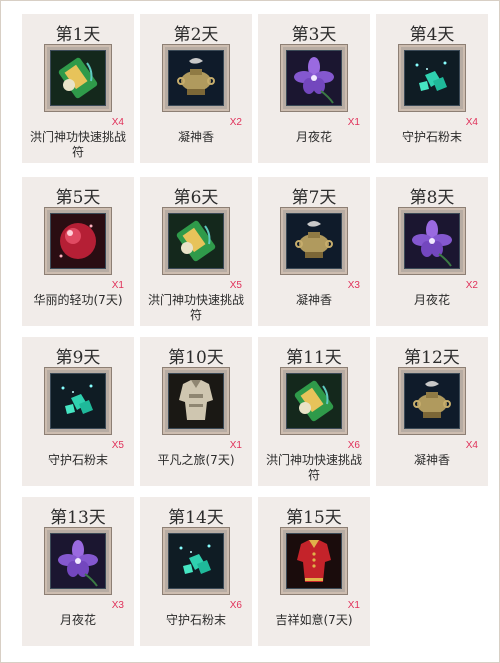  I want to click on reward-cell-day-2: 第2天 X2 凝神香, so click(196, 88).